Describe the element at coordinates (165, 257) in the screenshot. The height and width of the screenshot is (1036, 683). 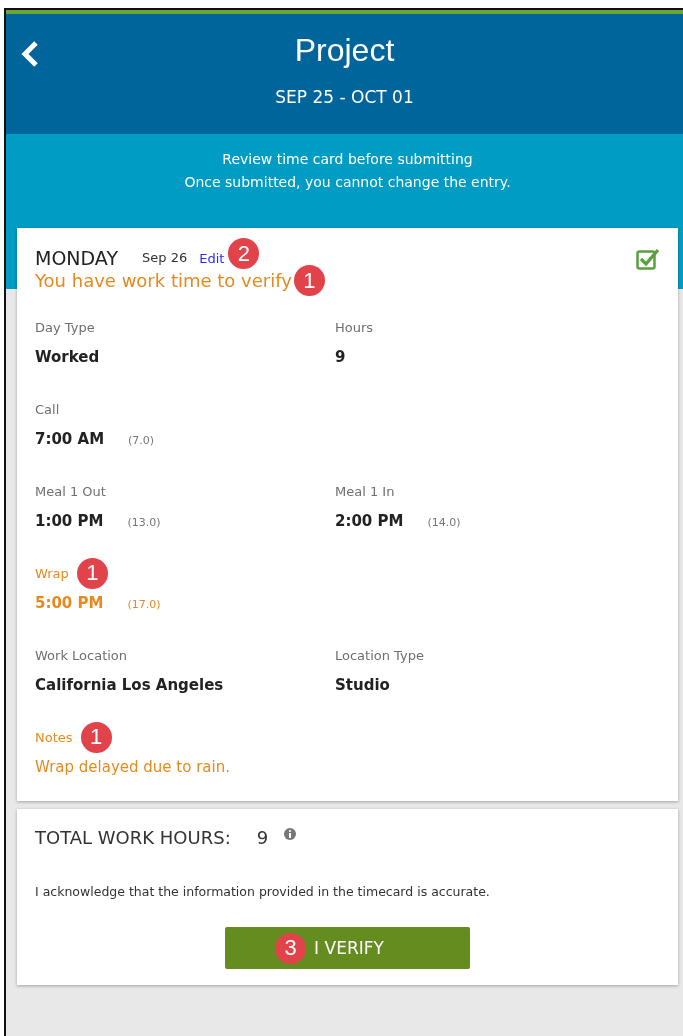
I see `day-date: Sep 26` at that location.